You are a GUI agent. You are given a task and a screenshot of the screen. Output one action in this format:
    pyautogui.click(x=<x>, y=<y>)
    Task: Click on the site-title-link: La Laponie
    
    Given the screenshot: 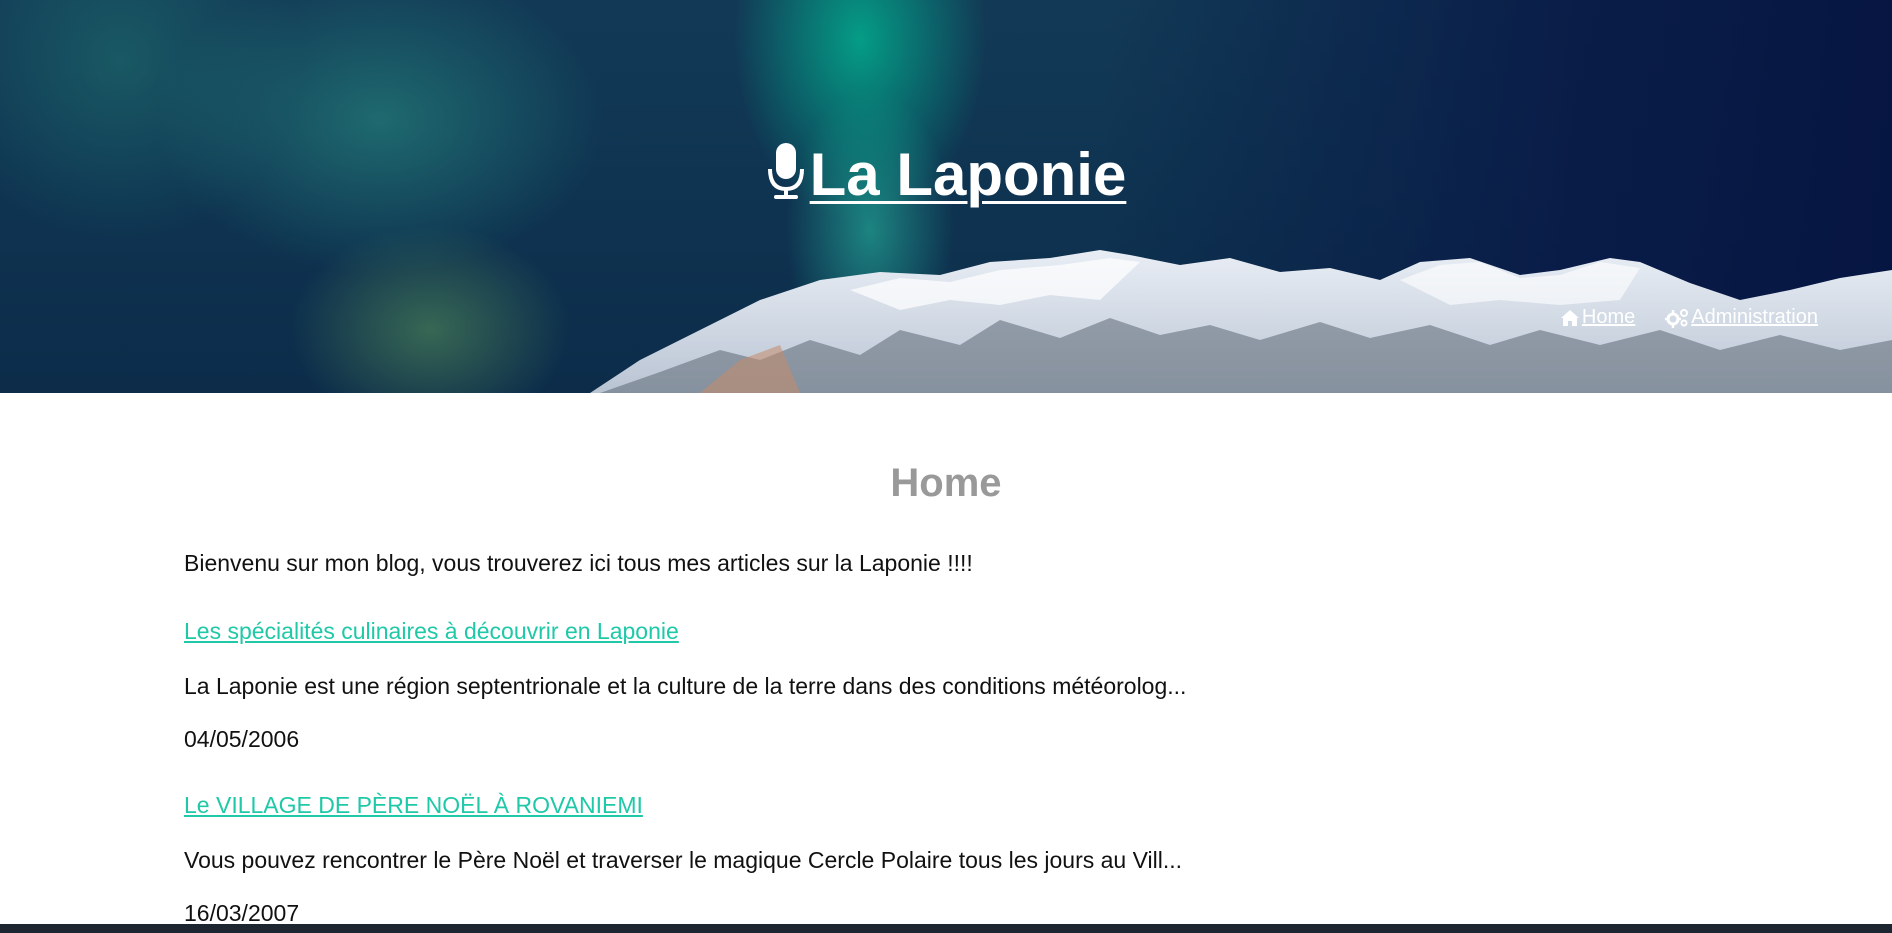 What is the action you would take?
    pyautogui.click(x=946, y=174)
    